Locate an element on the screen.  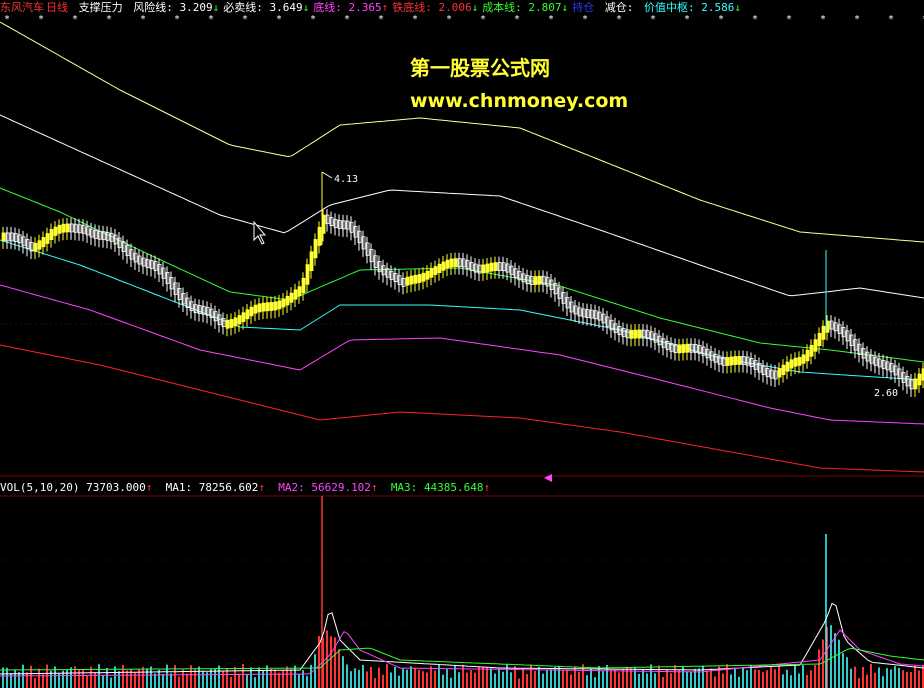
ma2-arrow: ↑ is located at coordinates (374, 487).